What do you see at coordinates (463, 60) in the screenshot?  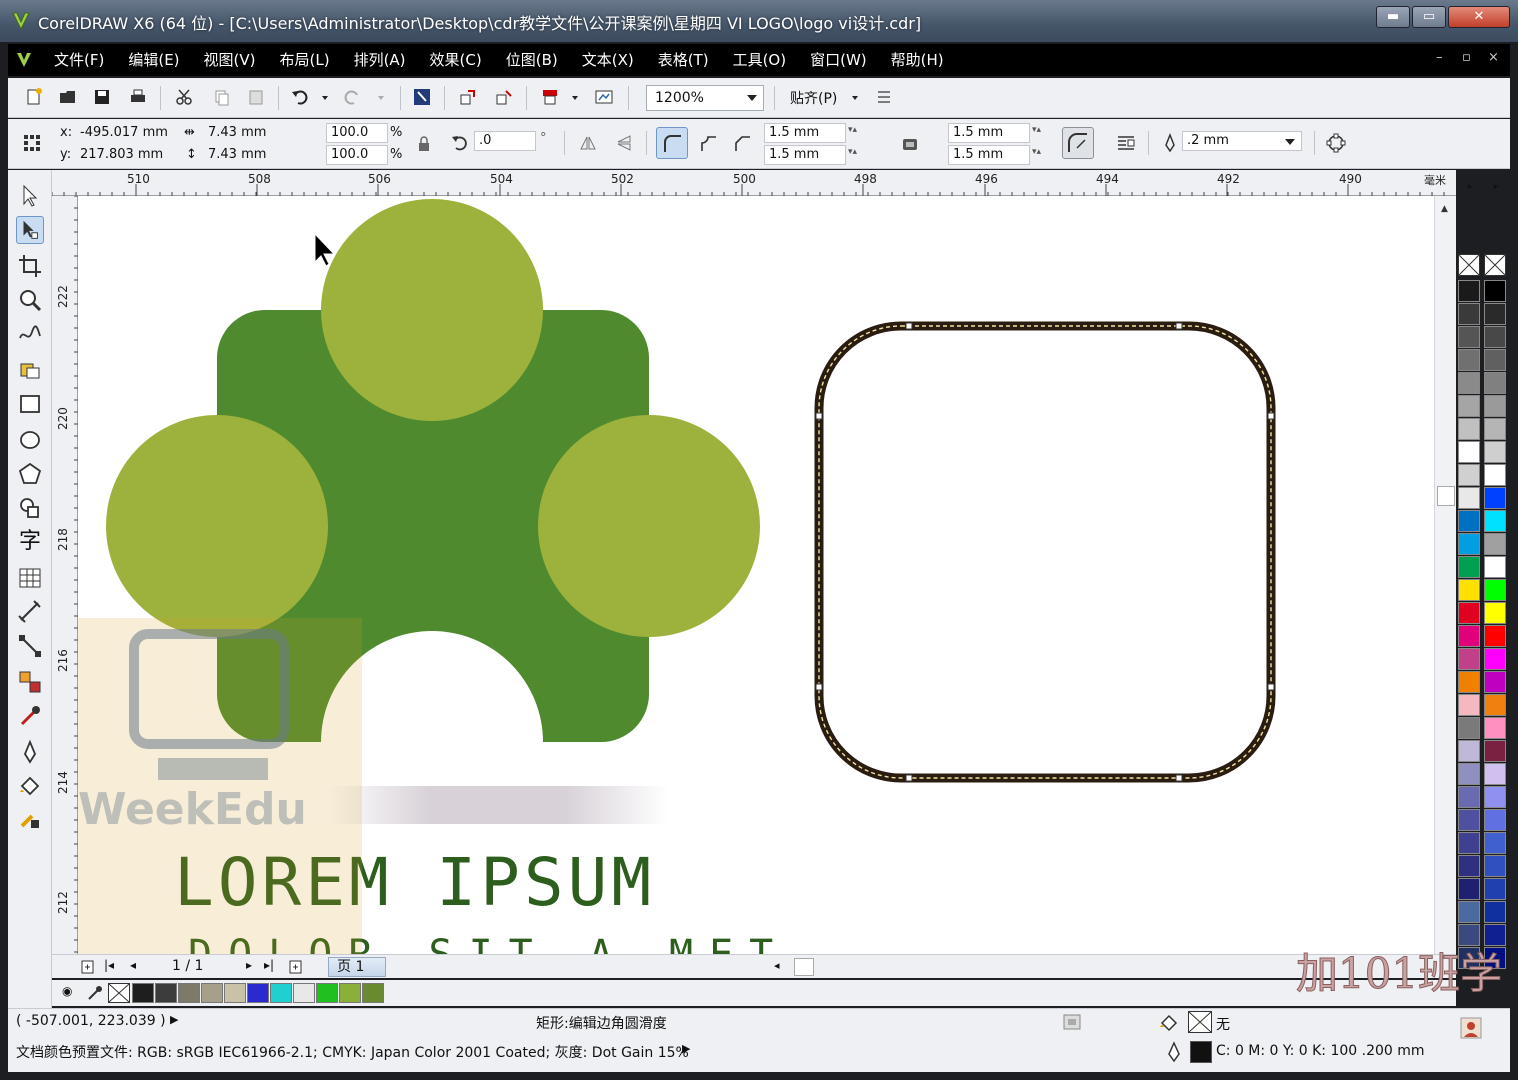 I see `menu-item: 效果(C)` at bounding box center [463, 60].